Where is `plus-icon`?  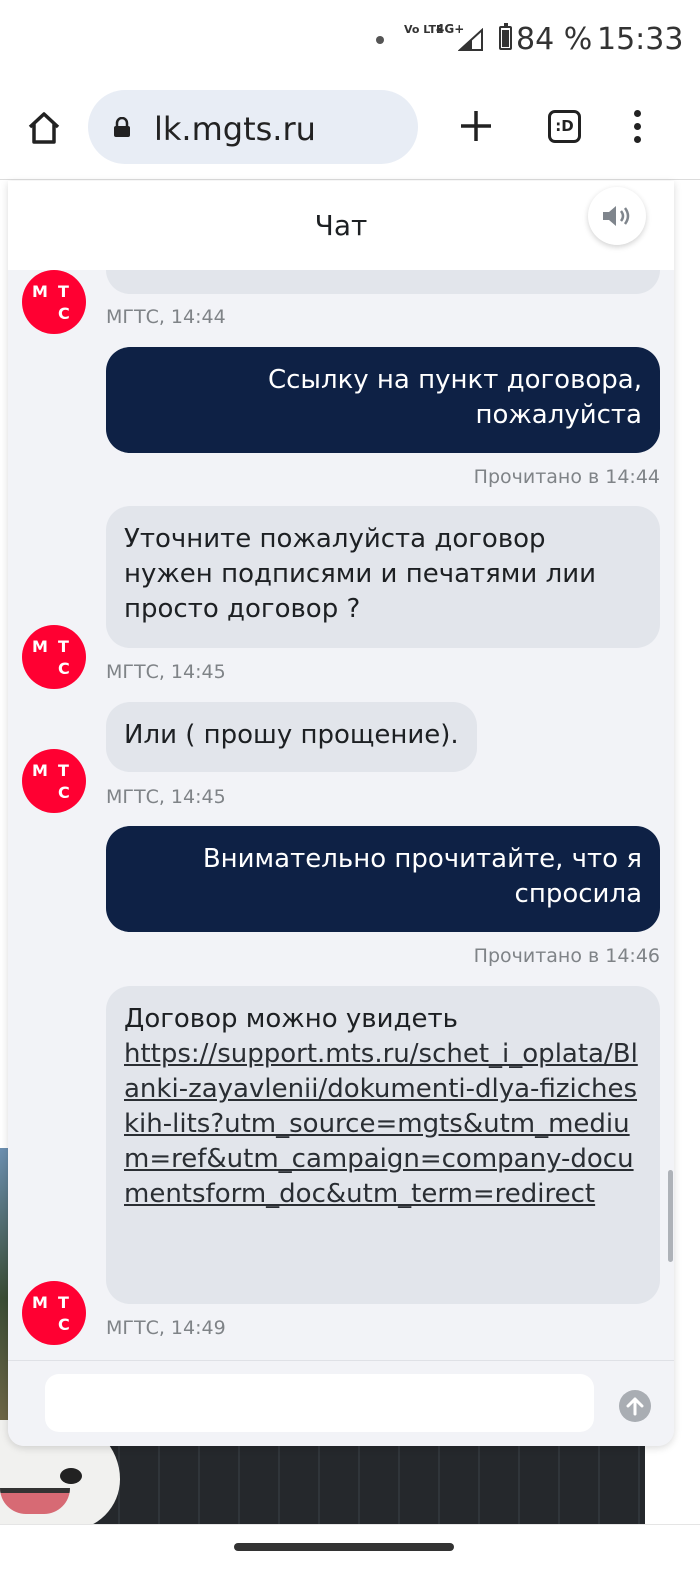
plus-icon is located at coordinates (476, 126).